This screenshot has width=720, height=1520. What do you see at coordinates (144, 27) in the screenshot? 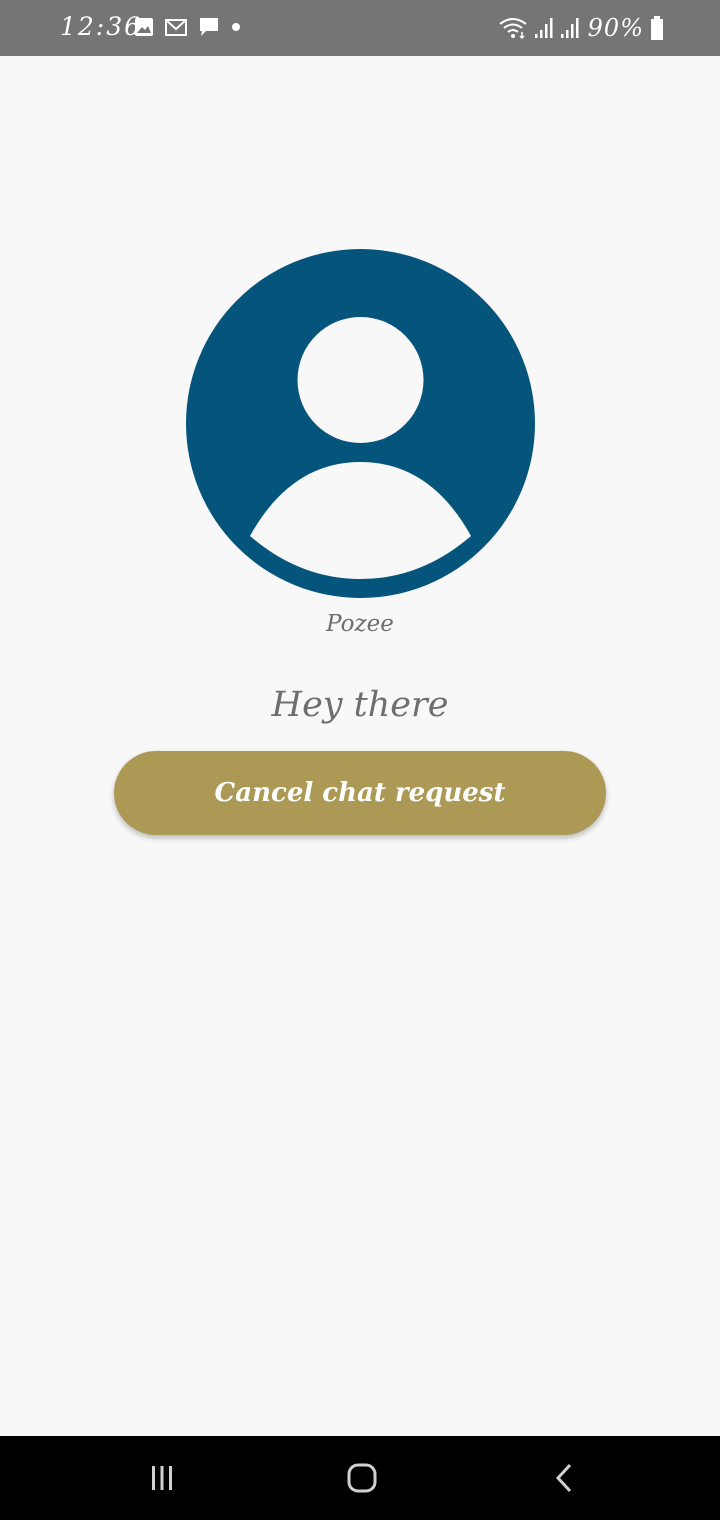
I see `image-icon` at bounding box center [144, 27].